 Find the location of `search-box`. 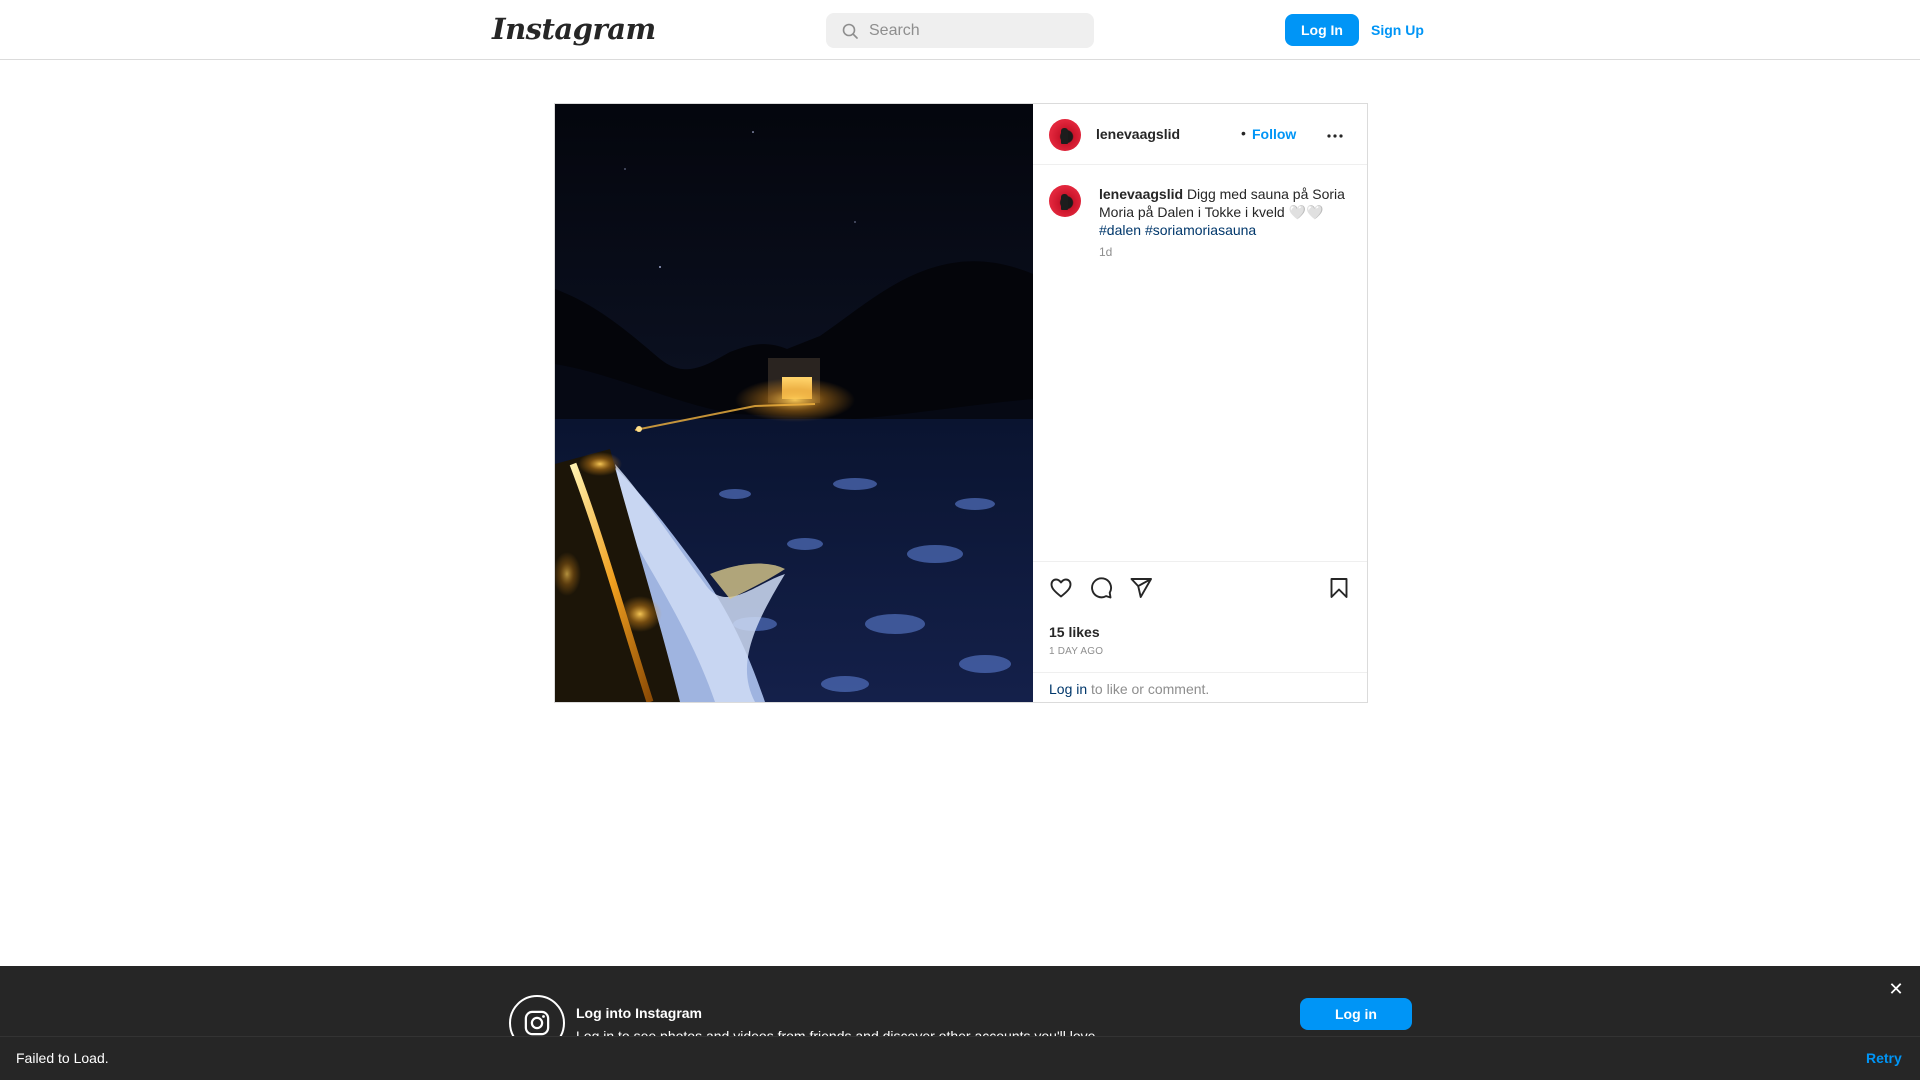

search-box is located at coordinates (960, 30).